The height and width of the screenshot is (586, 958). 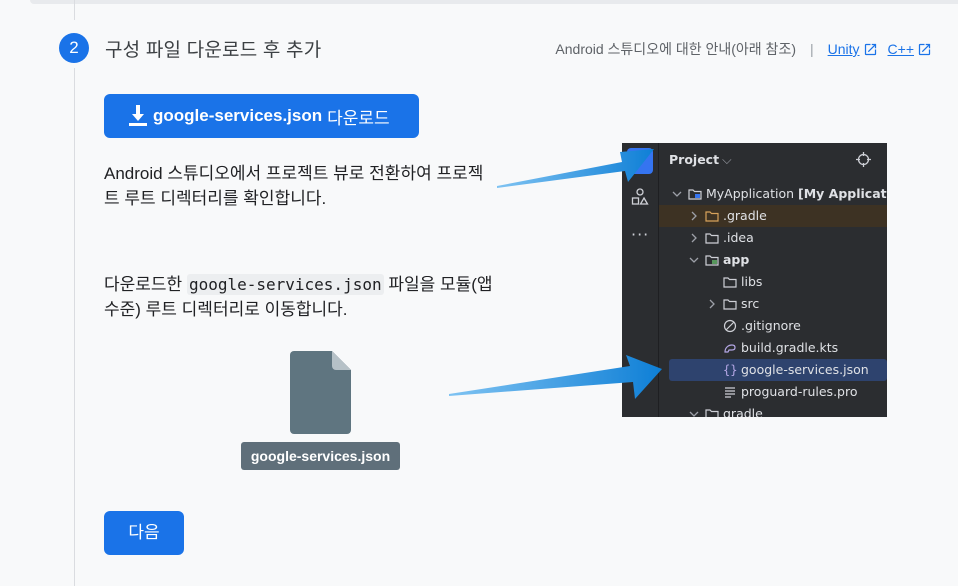 I want to click on resource-manager-icon, so click(x=640, y=196).